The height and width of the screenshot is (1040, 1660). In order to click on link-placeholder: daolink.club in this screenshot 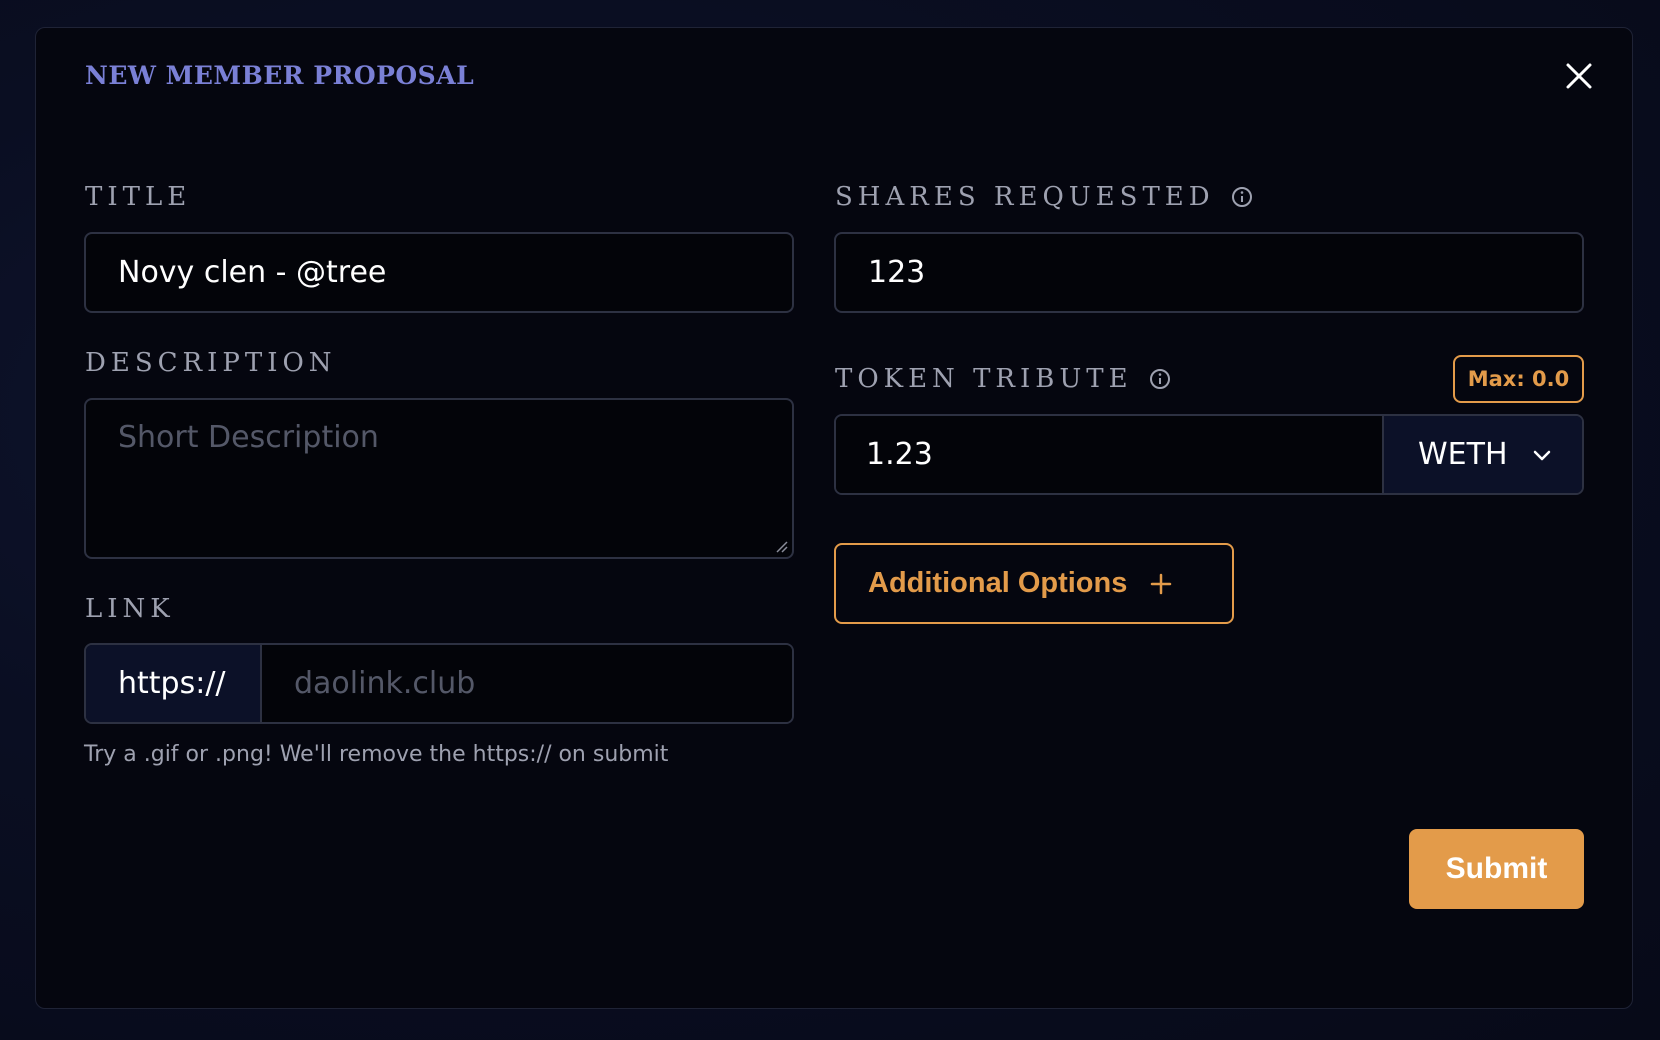, I will do `click(385, 683)`.